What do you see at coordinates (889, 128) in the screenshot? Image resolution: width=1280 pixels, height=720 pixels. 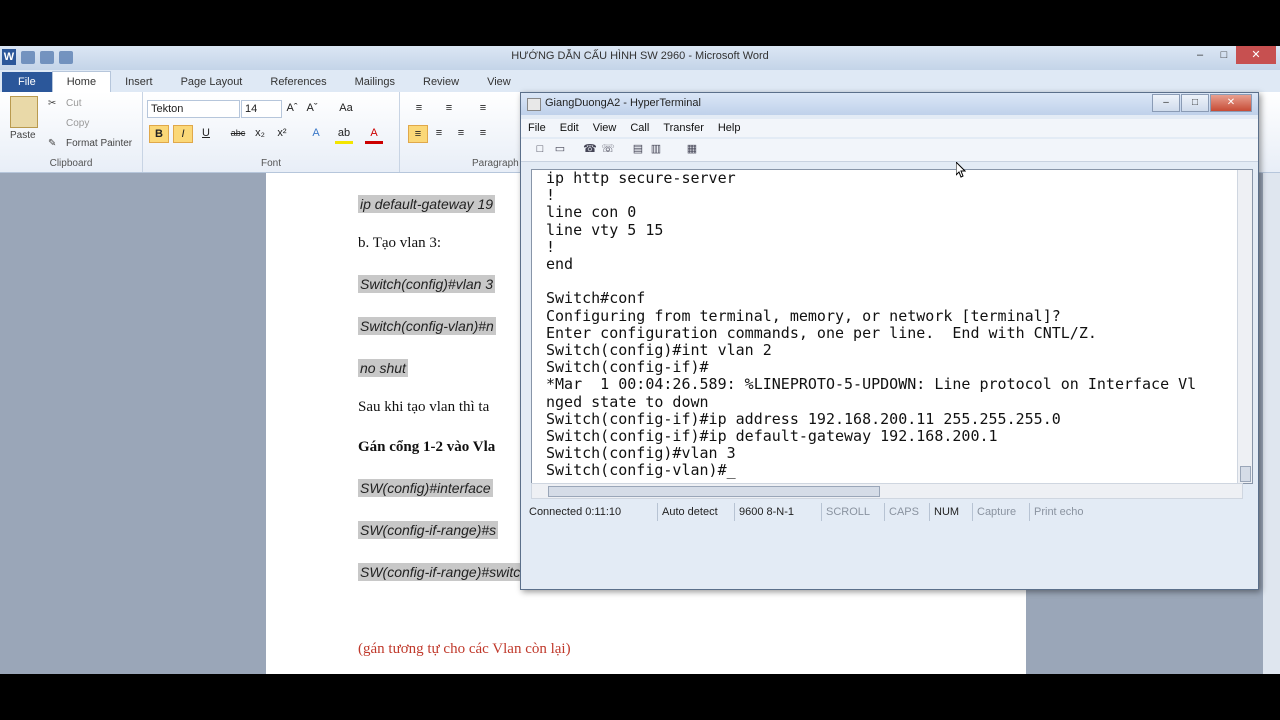 I see `ht-menu-bar: File Edit View Call Transfer Help` at bounding box center [889, 128].